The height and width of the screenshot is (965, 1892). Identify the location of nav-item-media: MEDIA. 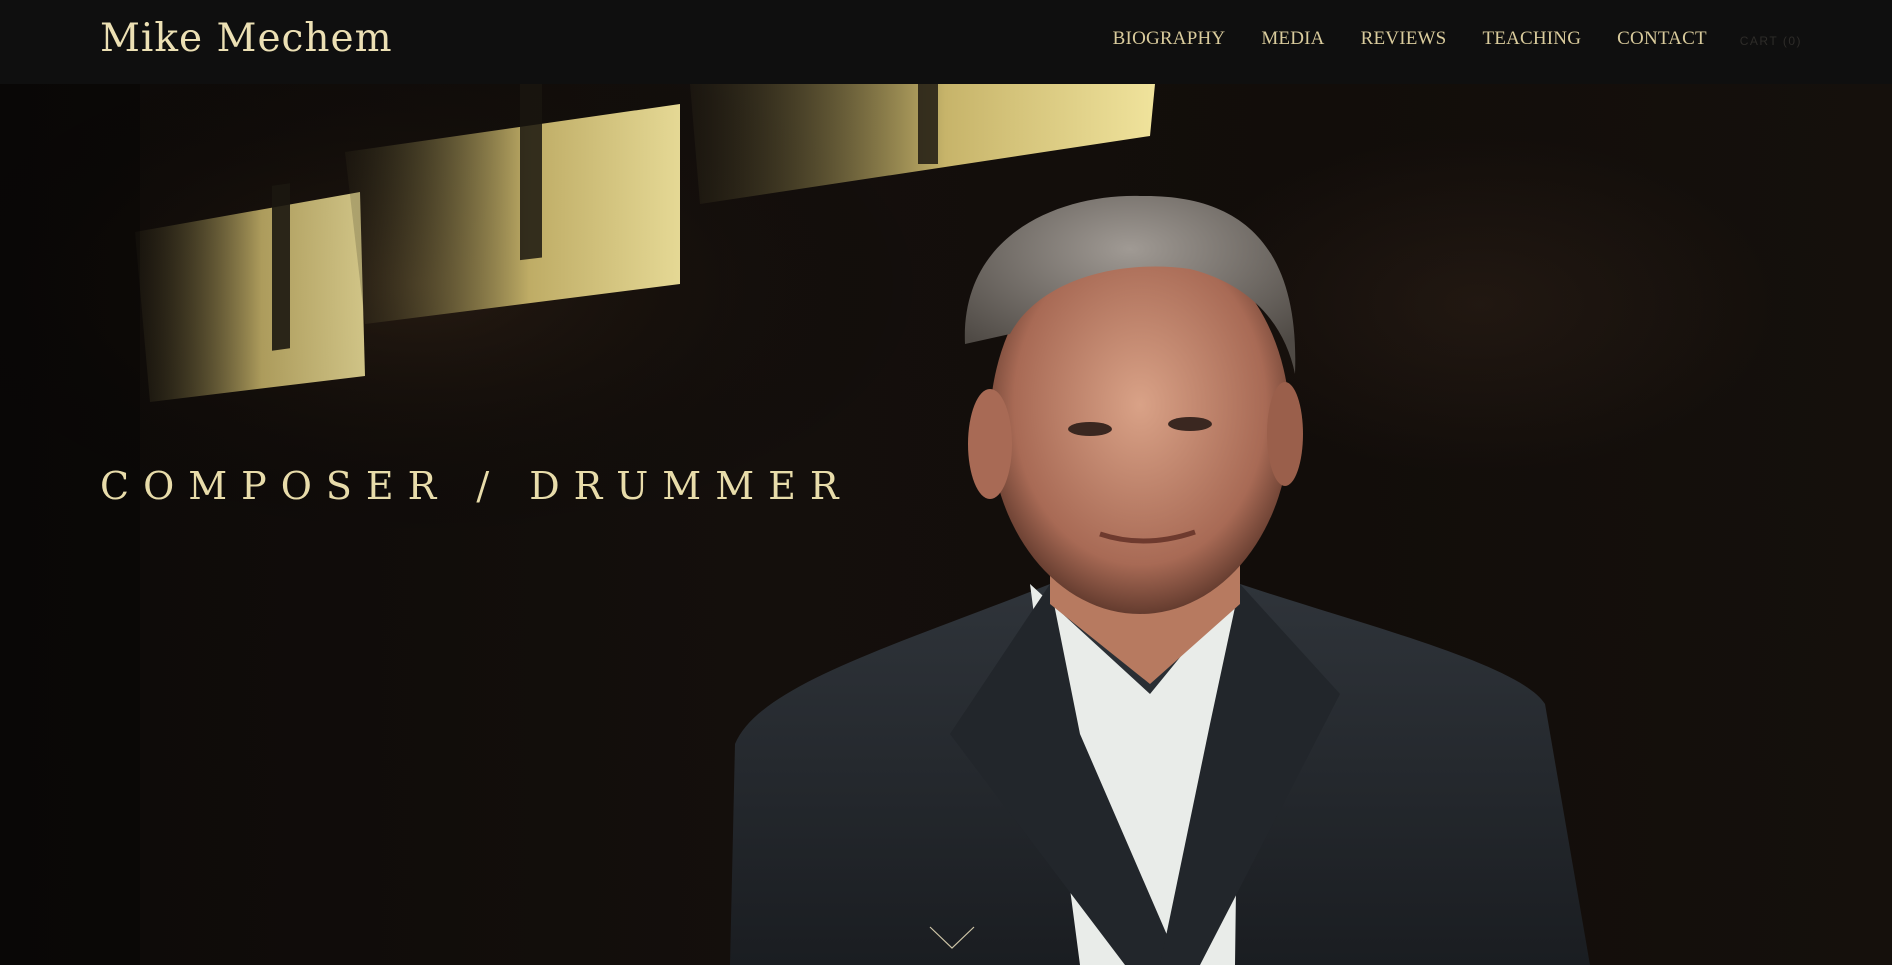
(1292, 39).